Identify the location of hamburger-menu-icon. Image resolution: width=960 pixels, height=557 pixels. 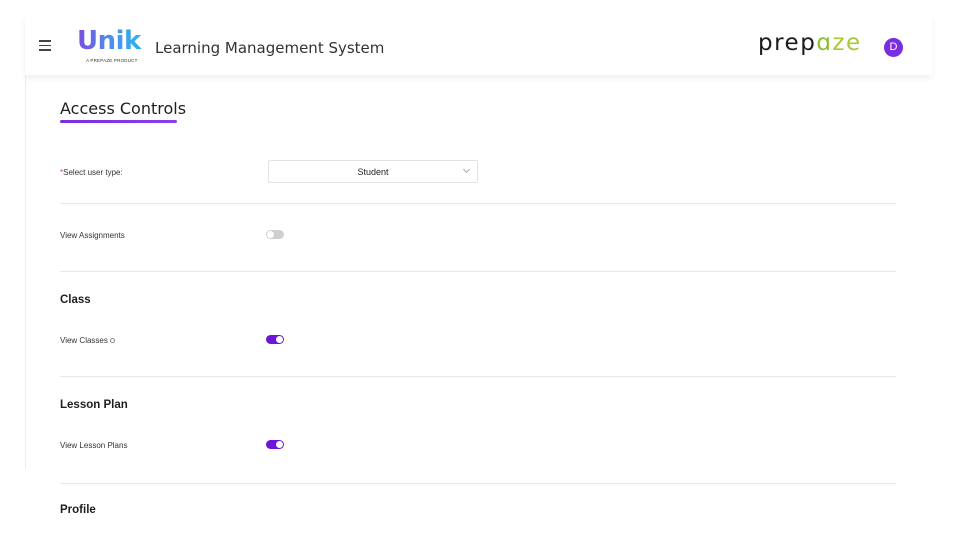
(45, 45).